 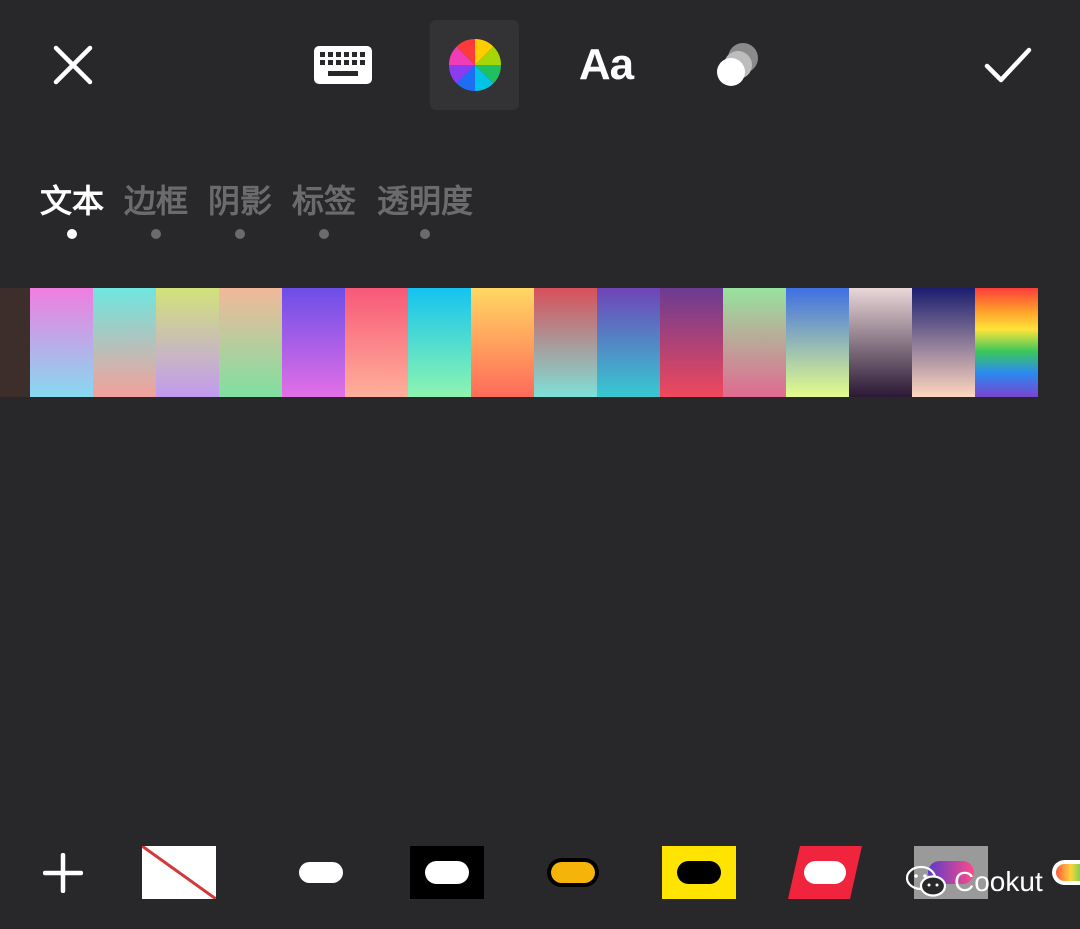 I want to click on style-black-box-white-pill, so click(x=447, y=872).